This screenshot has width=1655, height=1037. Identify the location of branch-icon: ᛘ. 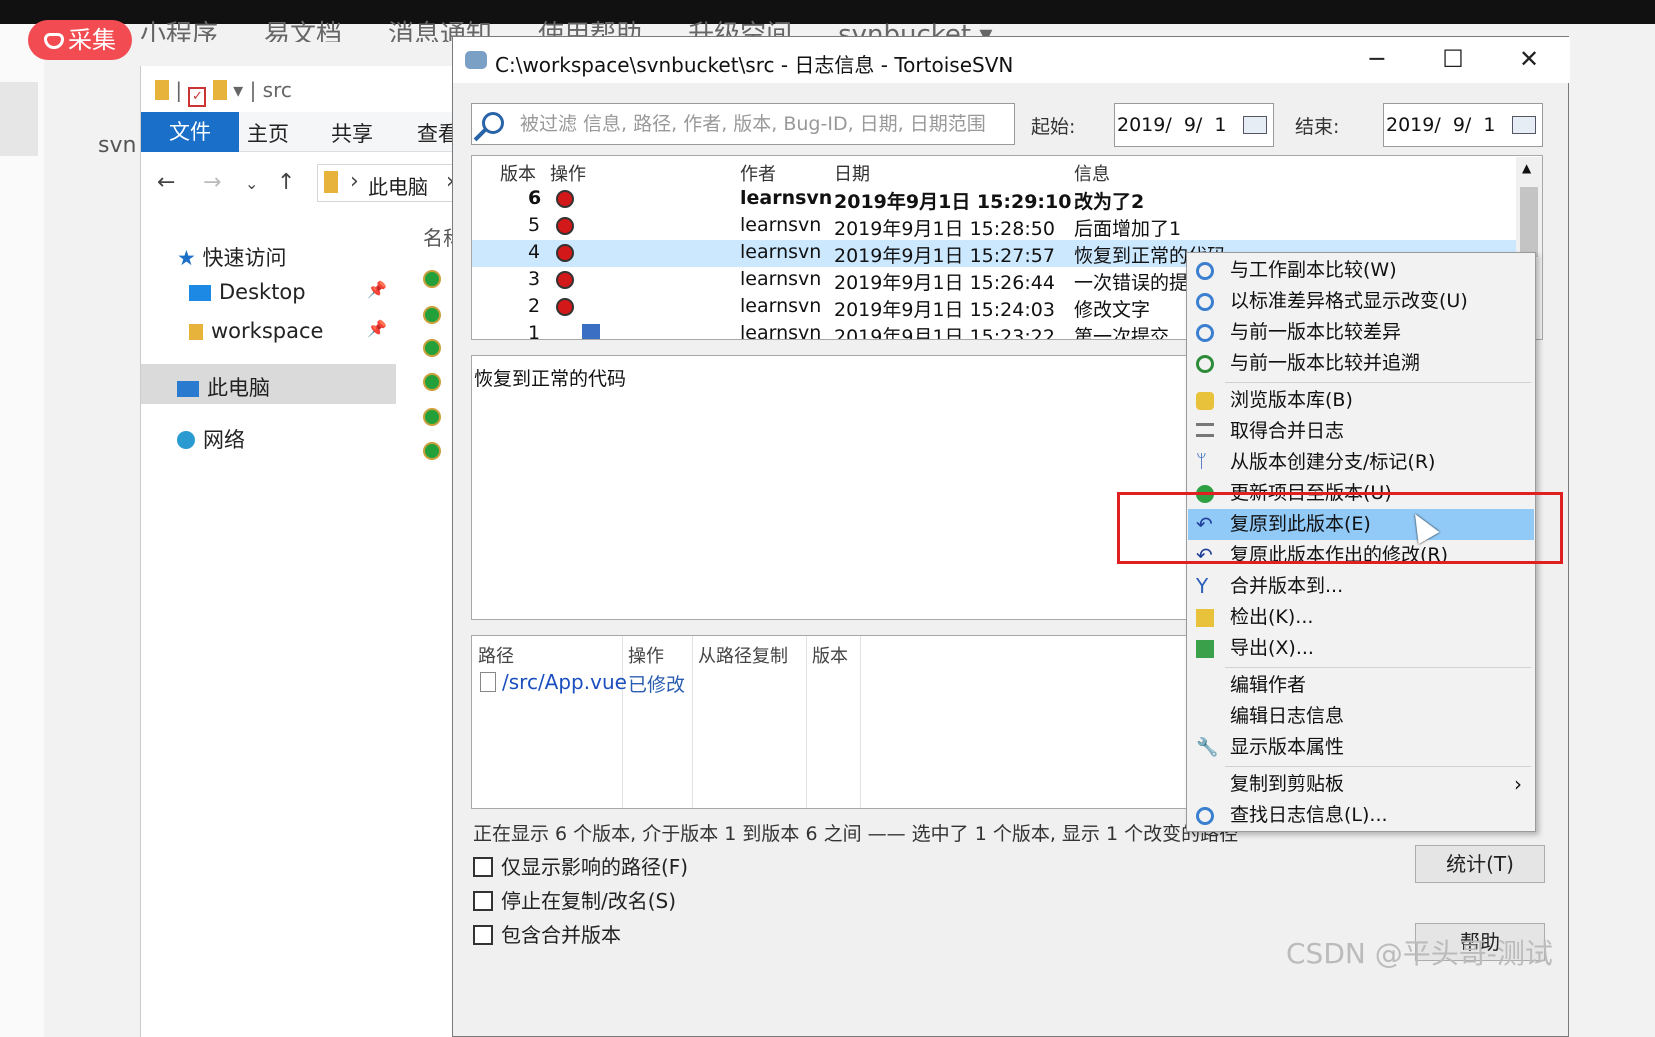
(1201, 461).